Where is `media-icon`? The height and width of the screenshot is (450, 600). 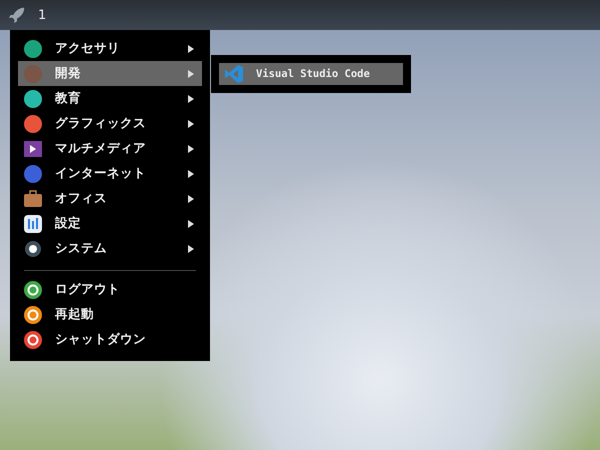 media-icon is located at coordinates (33, 148).